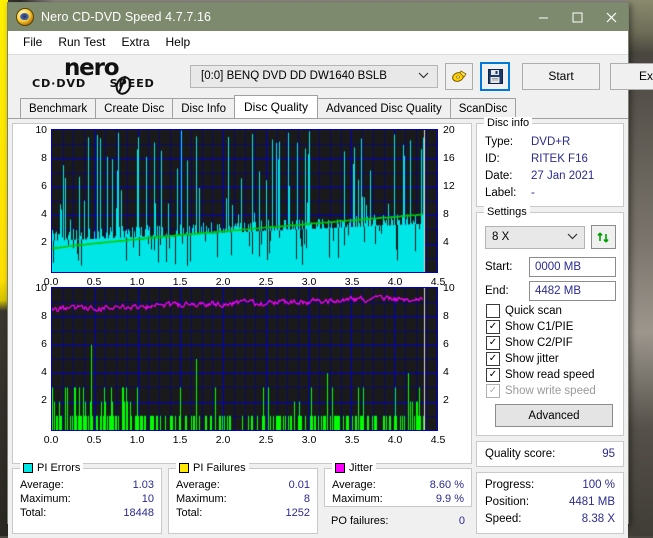  Describe the element at coordinates (532, 359) in the screenshot. I see `checkbox-show-jitter-label: Show jitter` at that location.